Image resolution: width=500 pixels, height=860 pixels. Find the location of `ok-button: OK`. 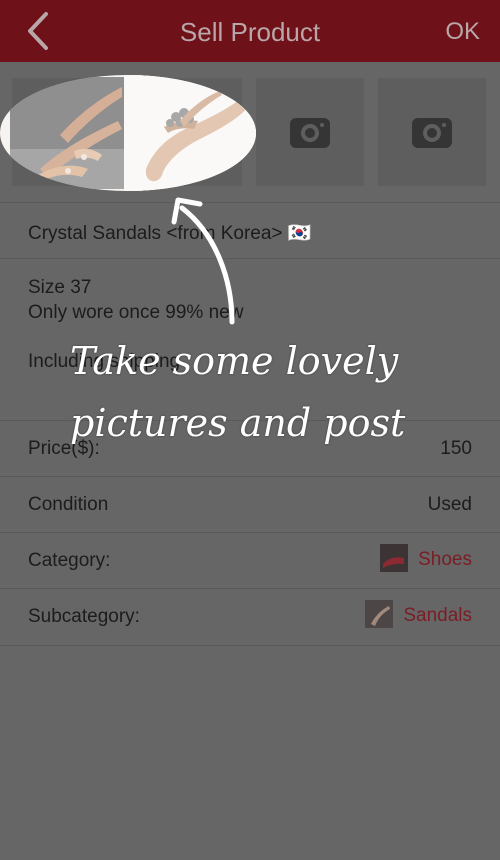

ok-button: OK is located at coordinates (462, 31).